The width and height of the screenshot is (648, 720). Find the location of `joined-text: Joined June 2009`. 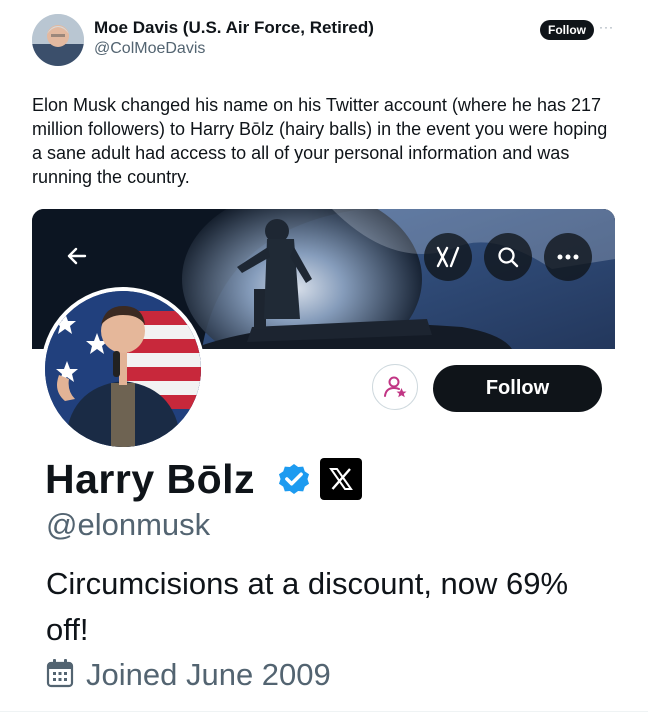

joined-text: Joined June 2009 is located at coordinates (208, 674).